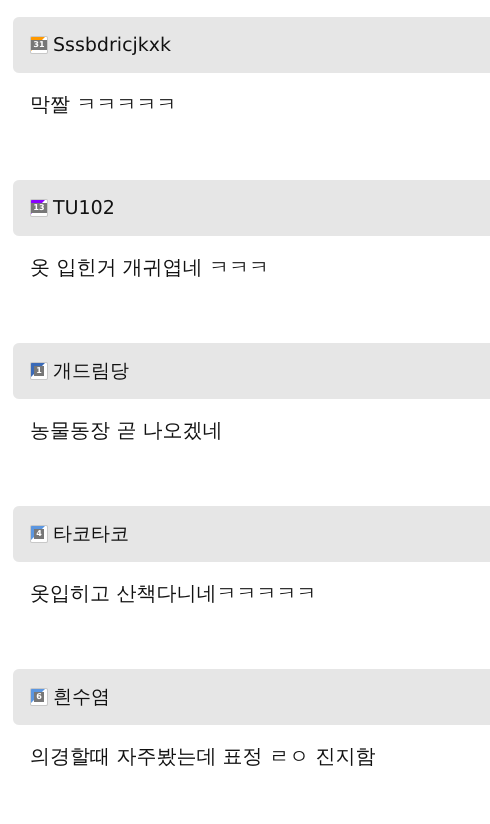 The image size is (490, 824). I want to click on username: 개드림당, so click(91, 371).